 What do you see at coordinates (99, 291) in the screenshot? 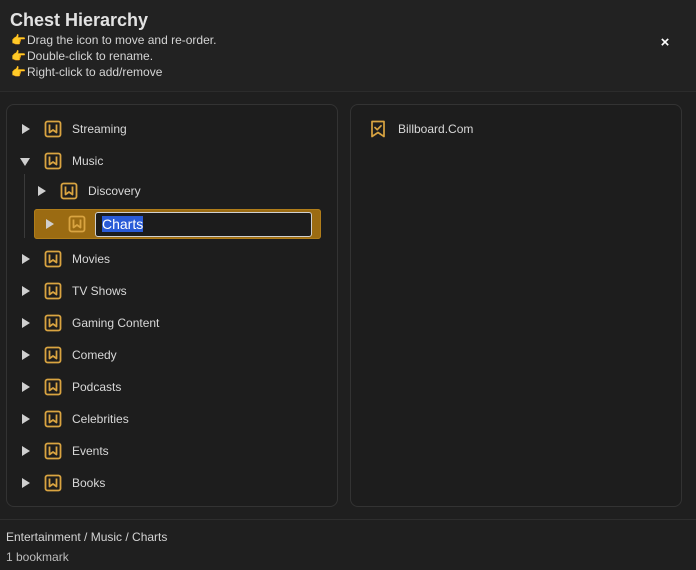
I see `tree-item-label: TV Shows` at bounding box center [99, 291].